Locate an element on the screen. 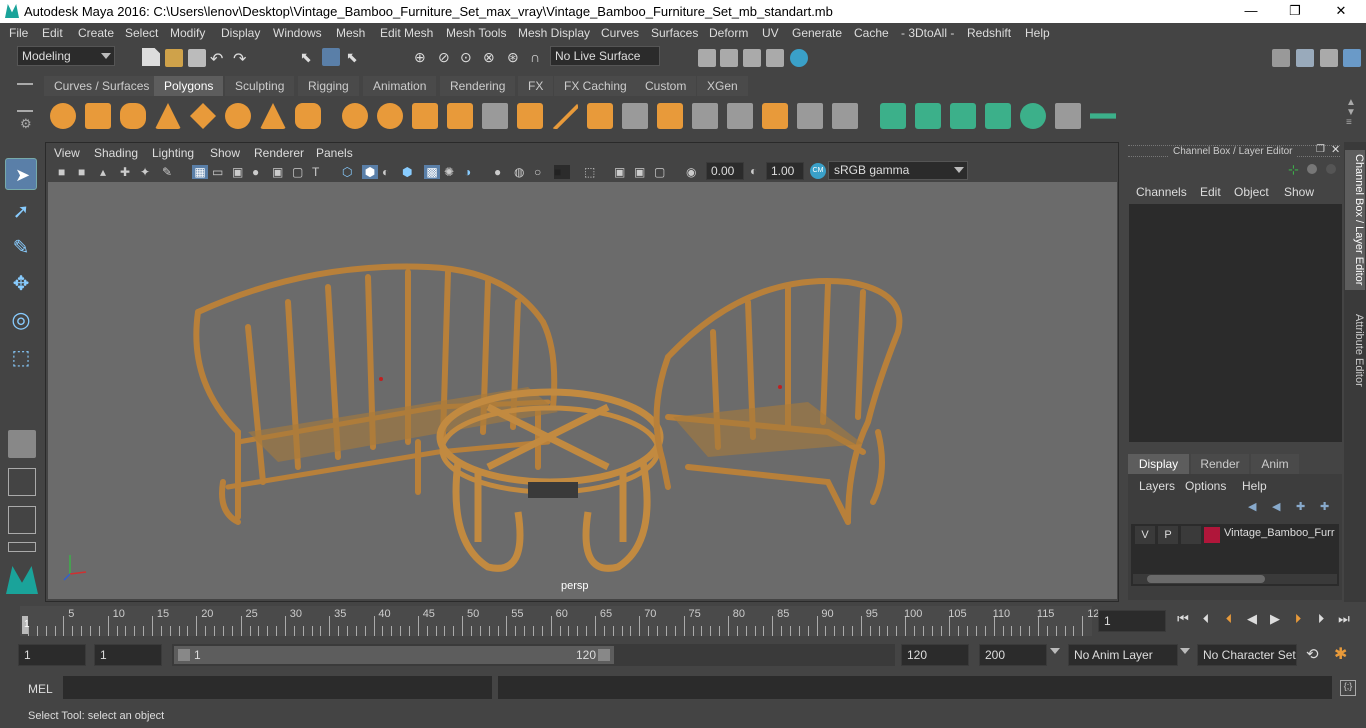 Image resolution: width=1366 pixels, height=728 pixels. merge-icon is located at coordinates (775, 116).